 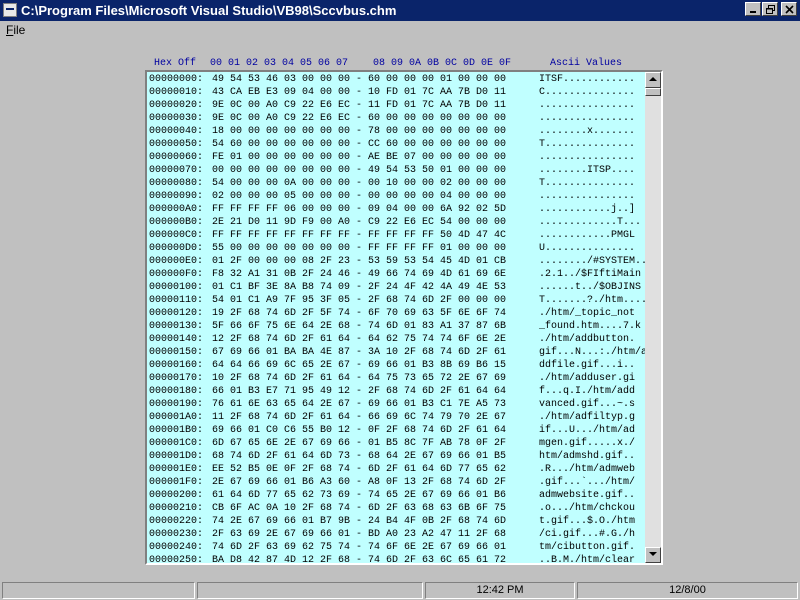 What do you see at coordinates (176, 274) in the screenshot?
I see `row-offset: 000000F0:` at bounding box center [176, 274].